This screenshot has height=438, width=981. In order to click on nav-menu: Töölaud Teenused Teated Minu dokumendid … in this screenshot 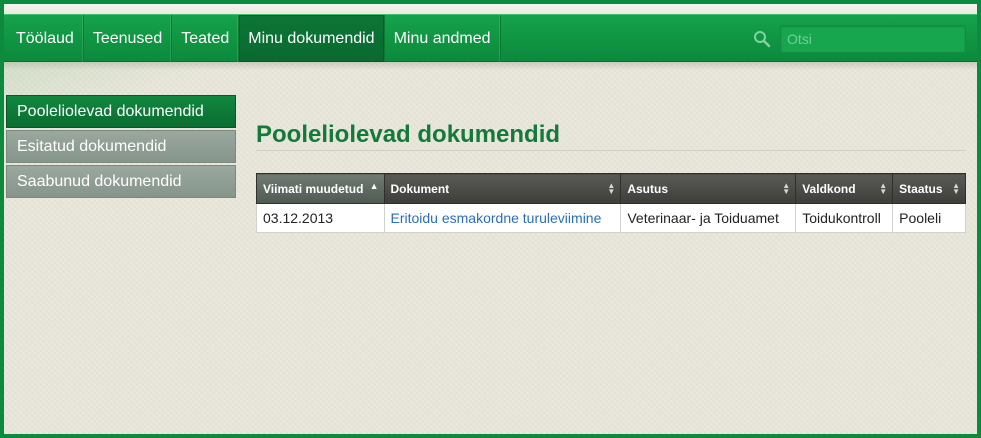, I will do `click(254, 38)`.